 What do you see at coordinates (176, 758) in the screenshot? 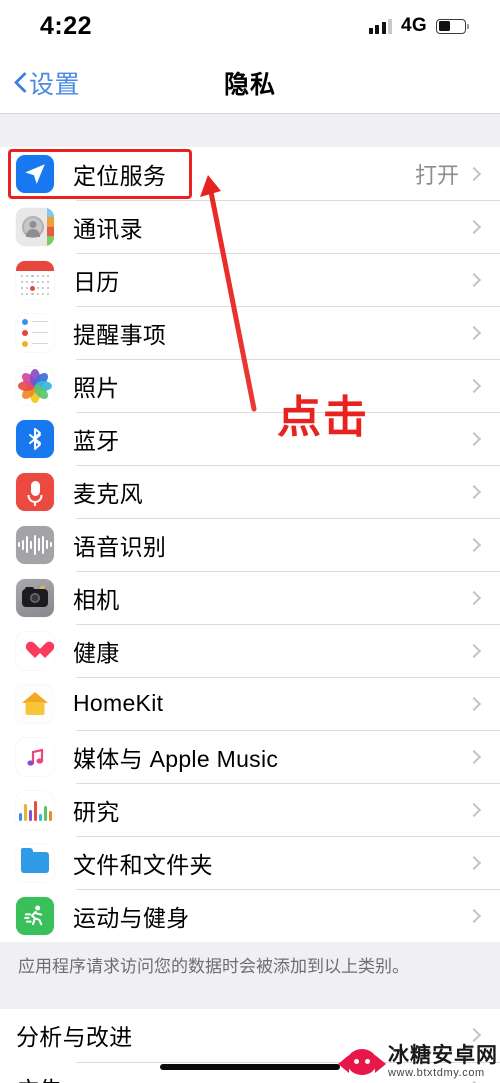
I see `row-label: 媒体与 Apple Music` at bounding box center [176, 758].